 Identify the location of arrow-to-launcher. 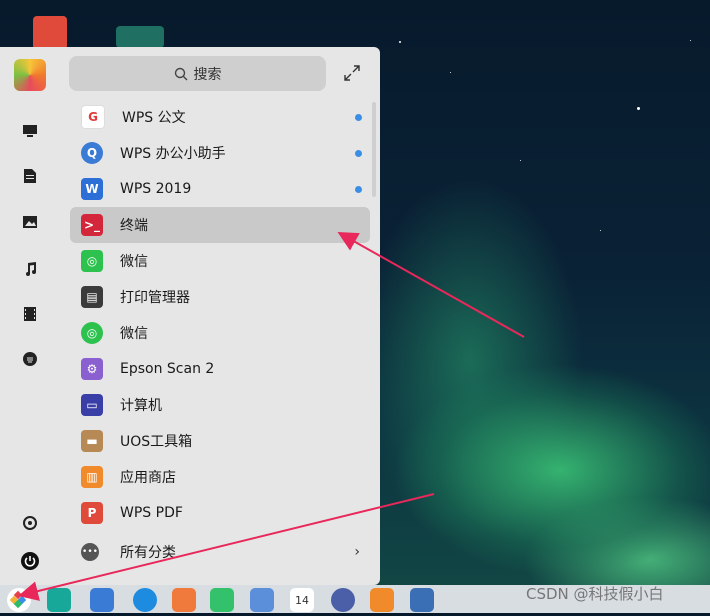
(226, 547).